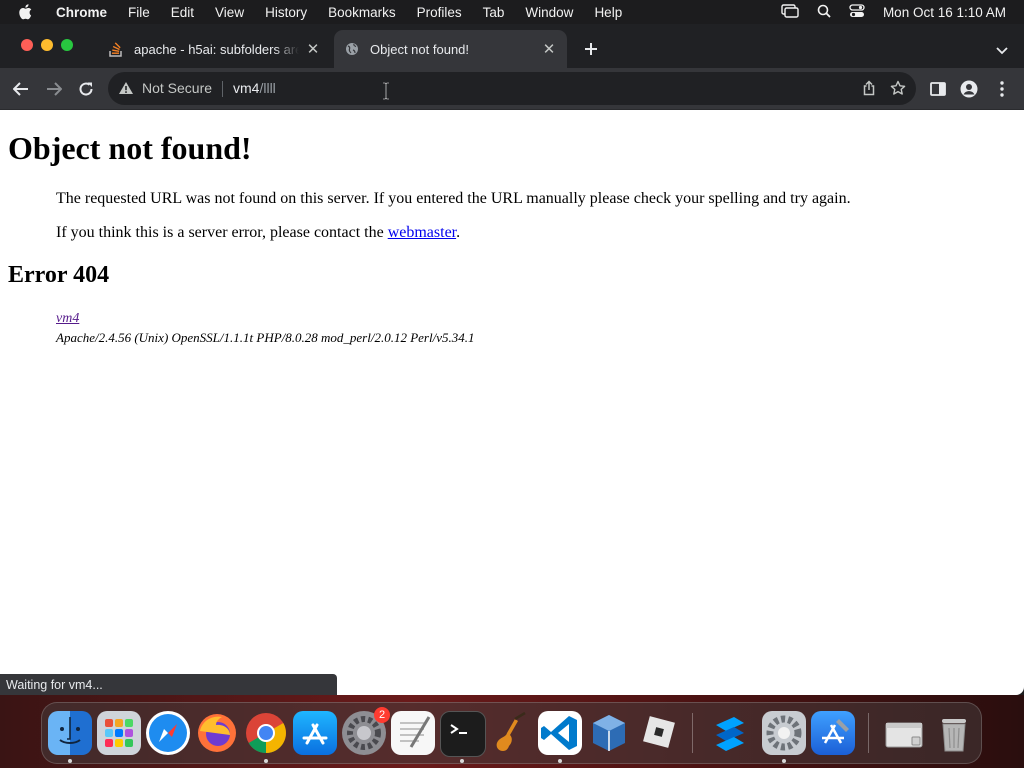  What do you see at coordinates (168, 733) in the screenshot?
I see `safari-icon` at bounding box center [168, 733].